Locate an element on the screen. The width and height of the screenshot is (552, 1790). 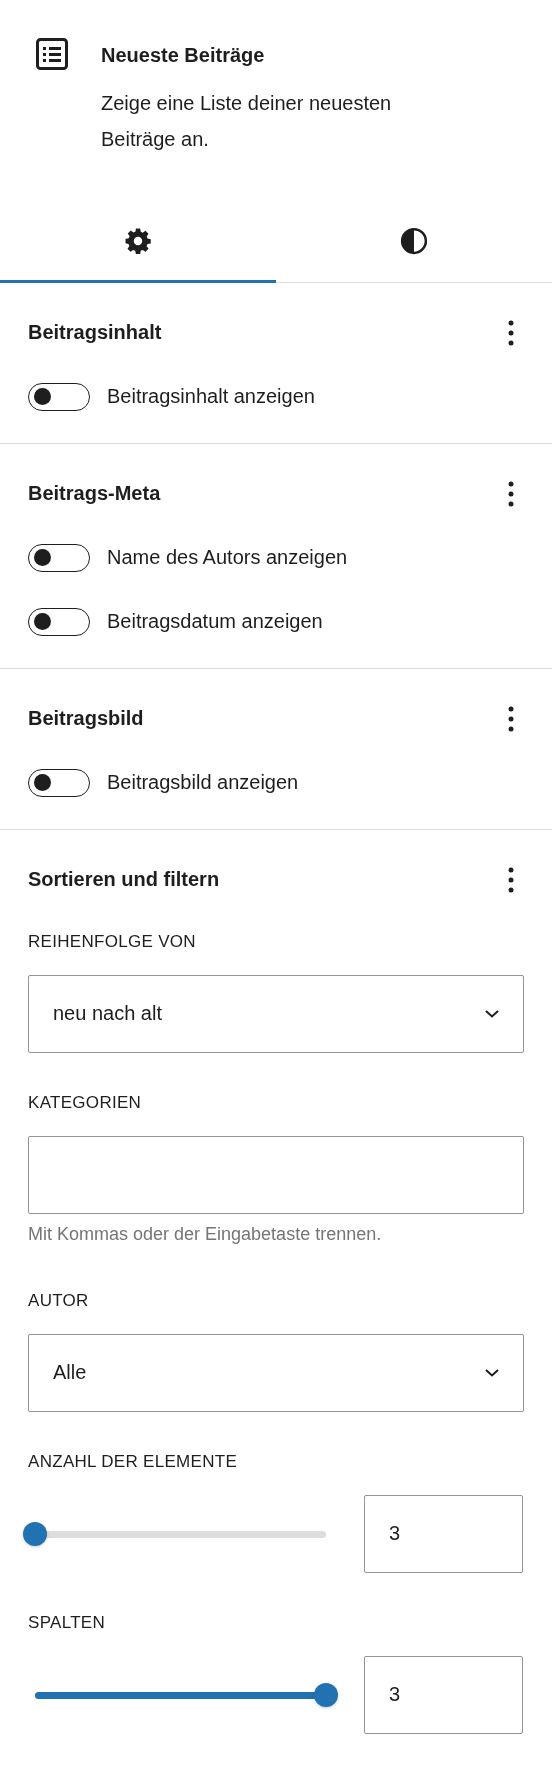
select-field: neu nach alt is located at coordinates (276, 1013).